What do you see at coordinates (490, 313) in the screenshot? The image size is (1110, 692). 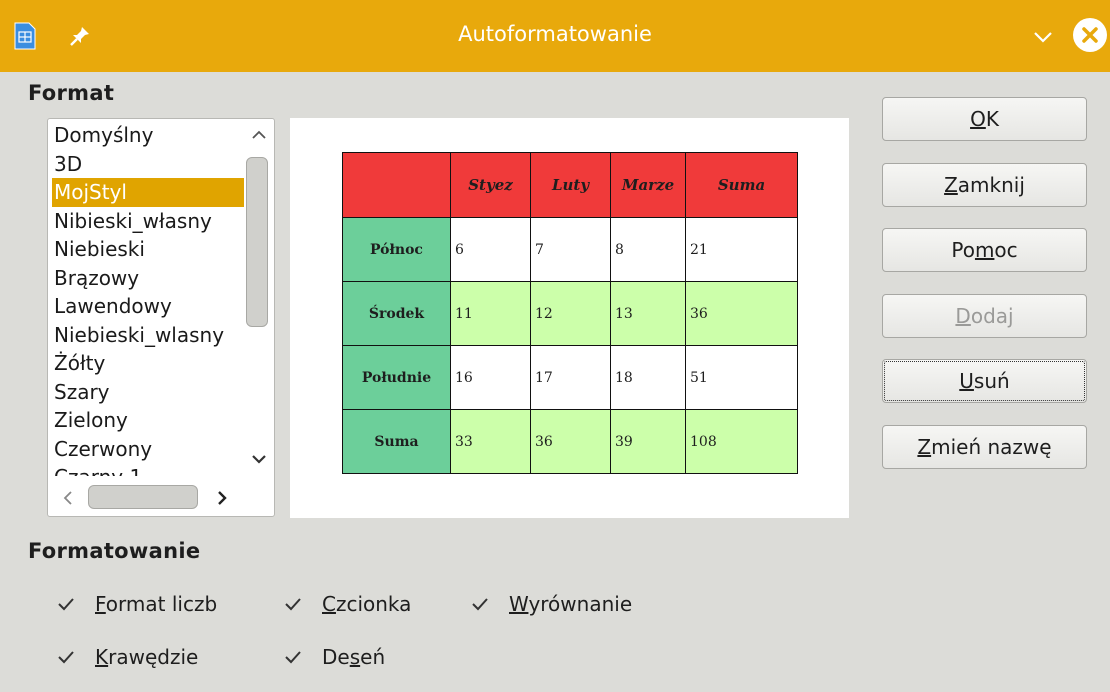 I see `preview-cell: 11` at bounding box center [490, 313].